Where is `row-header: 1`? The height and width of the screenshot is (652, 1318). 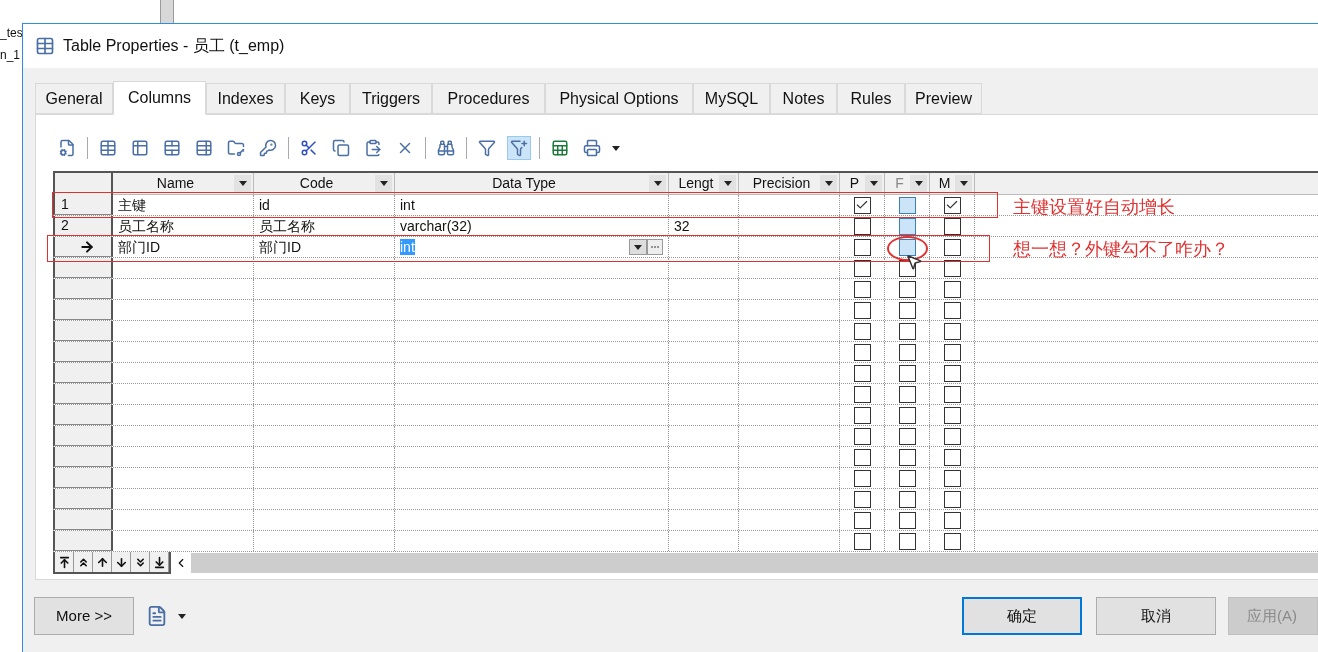
row-header: 1 is located at coordinates (83, 205).